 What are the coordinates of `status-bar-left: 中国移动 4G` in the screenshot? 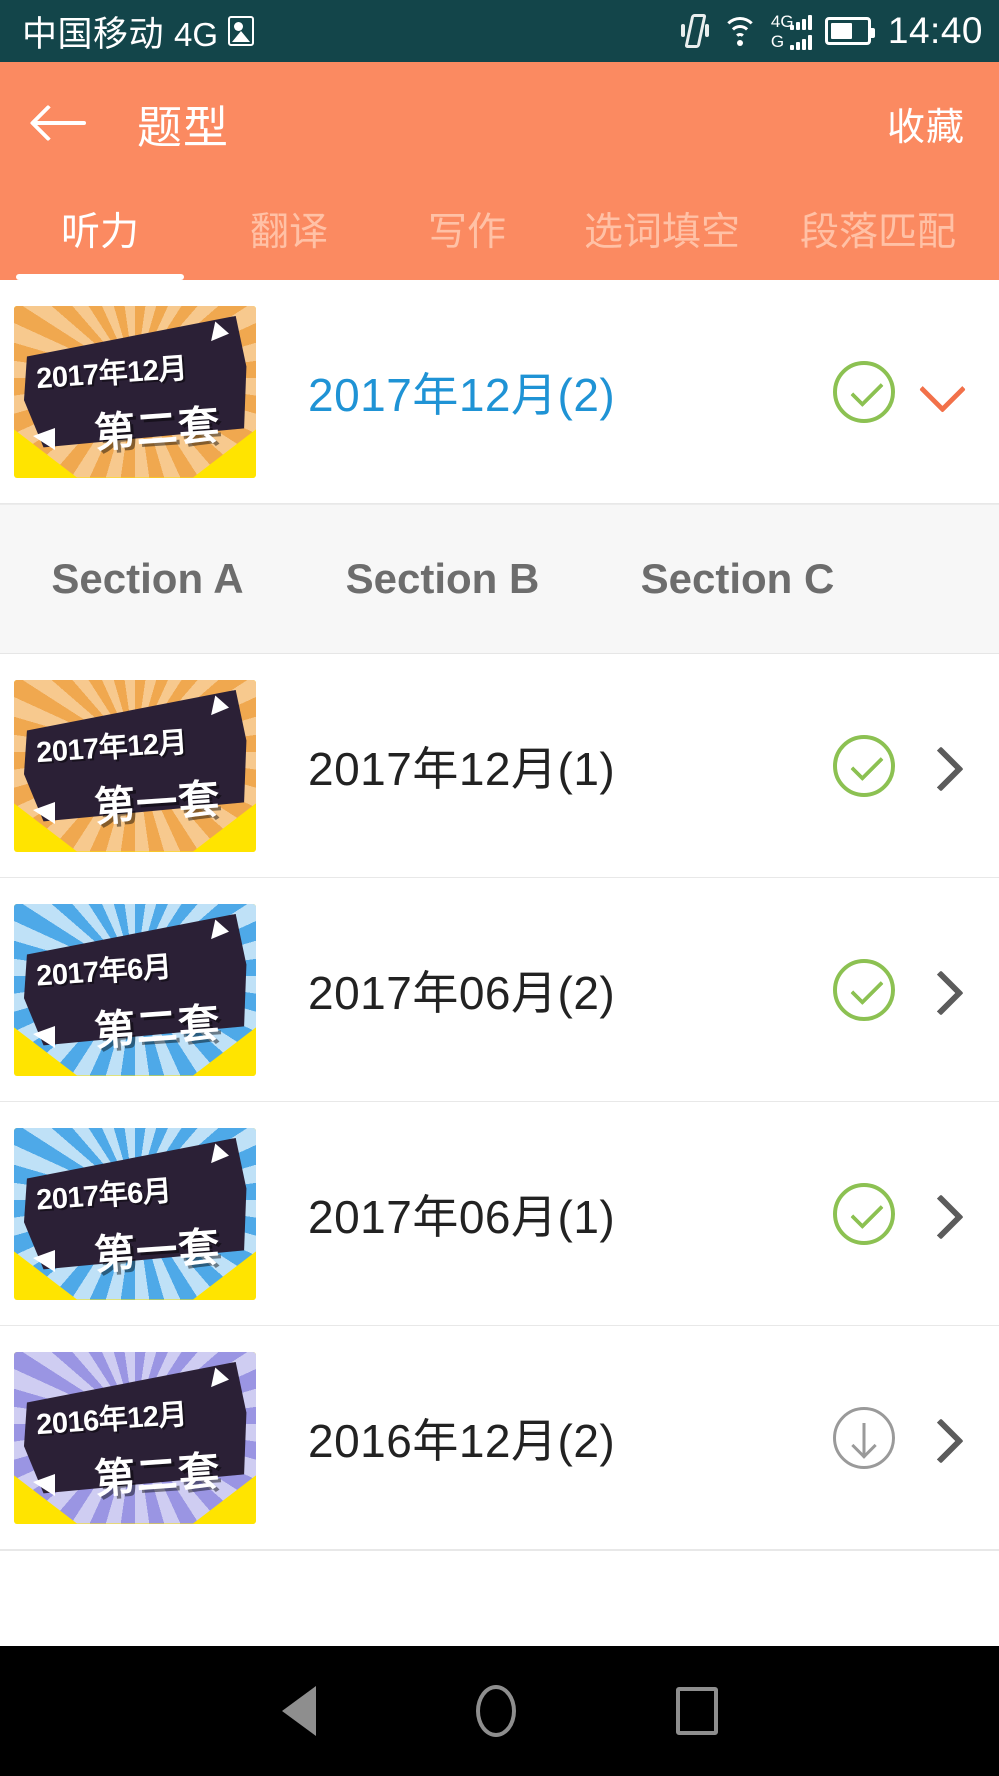 It's located at (138, 31).